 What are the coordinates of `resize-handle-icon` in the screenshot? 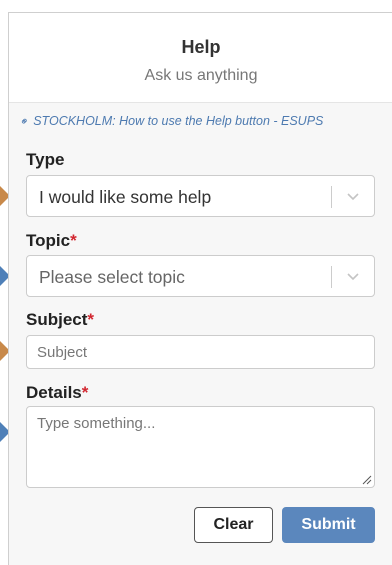 It's located at (367, 480).